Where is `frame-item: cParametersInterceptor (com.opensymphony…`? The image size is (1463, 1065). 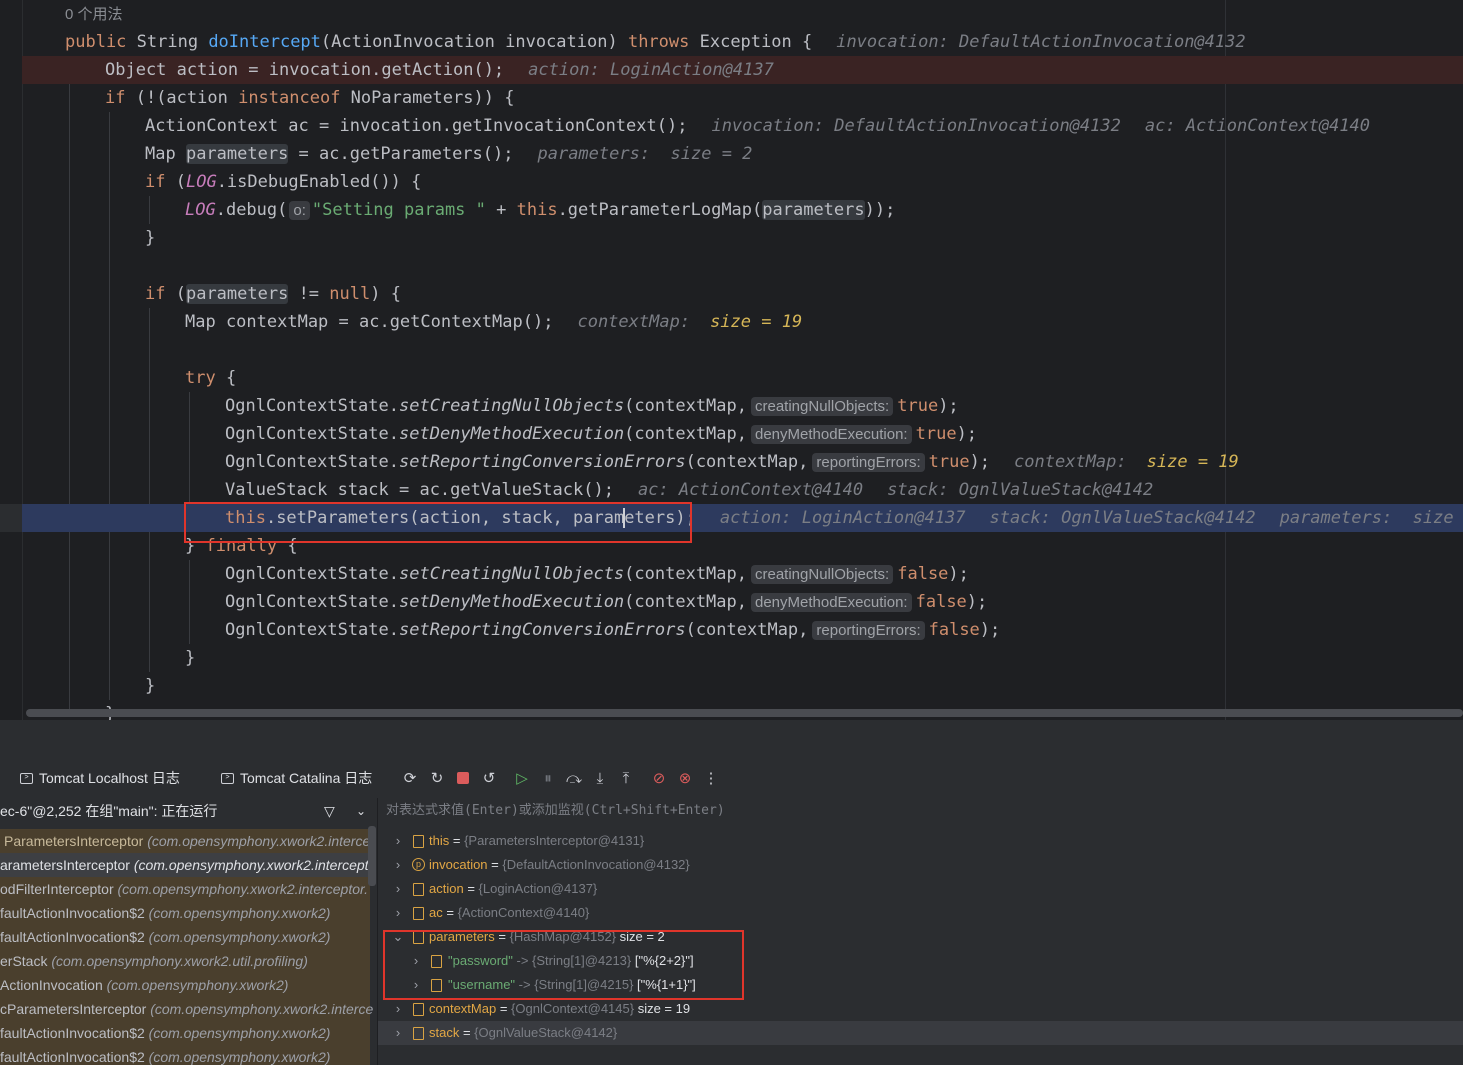 frame-item: cParametersInterceptor (com.opensymphony… is located at coordinates (186, 1009).